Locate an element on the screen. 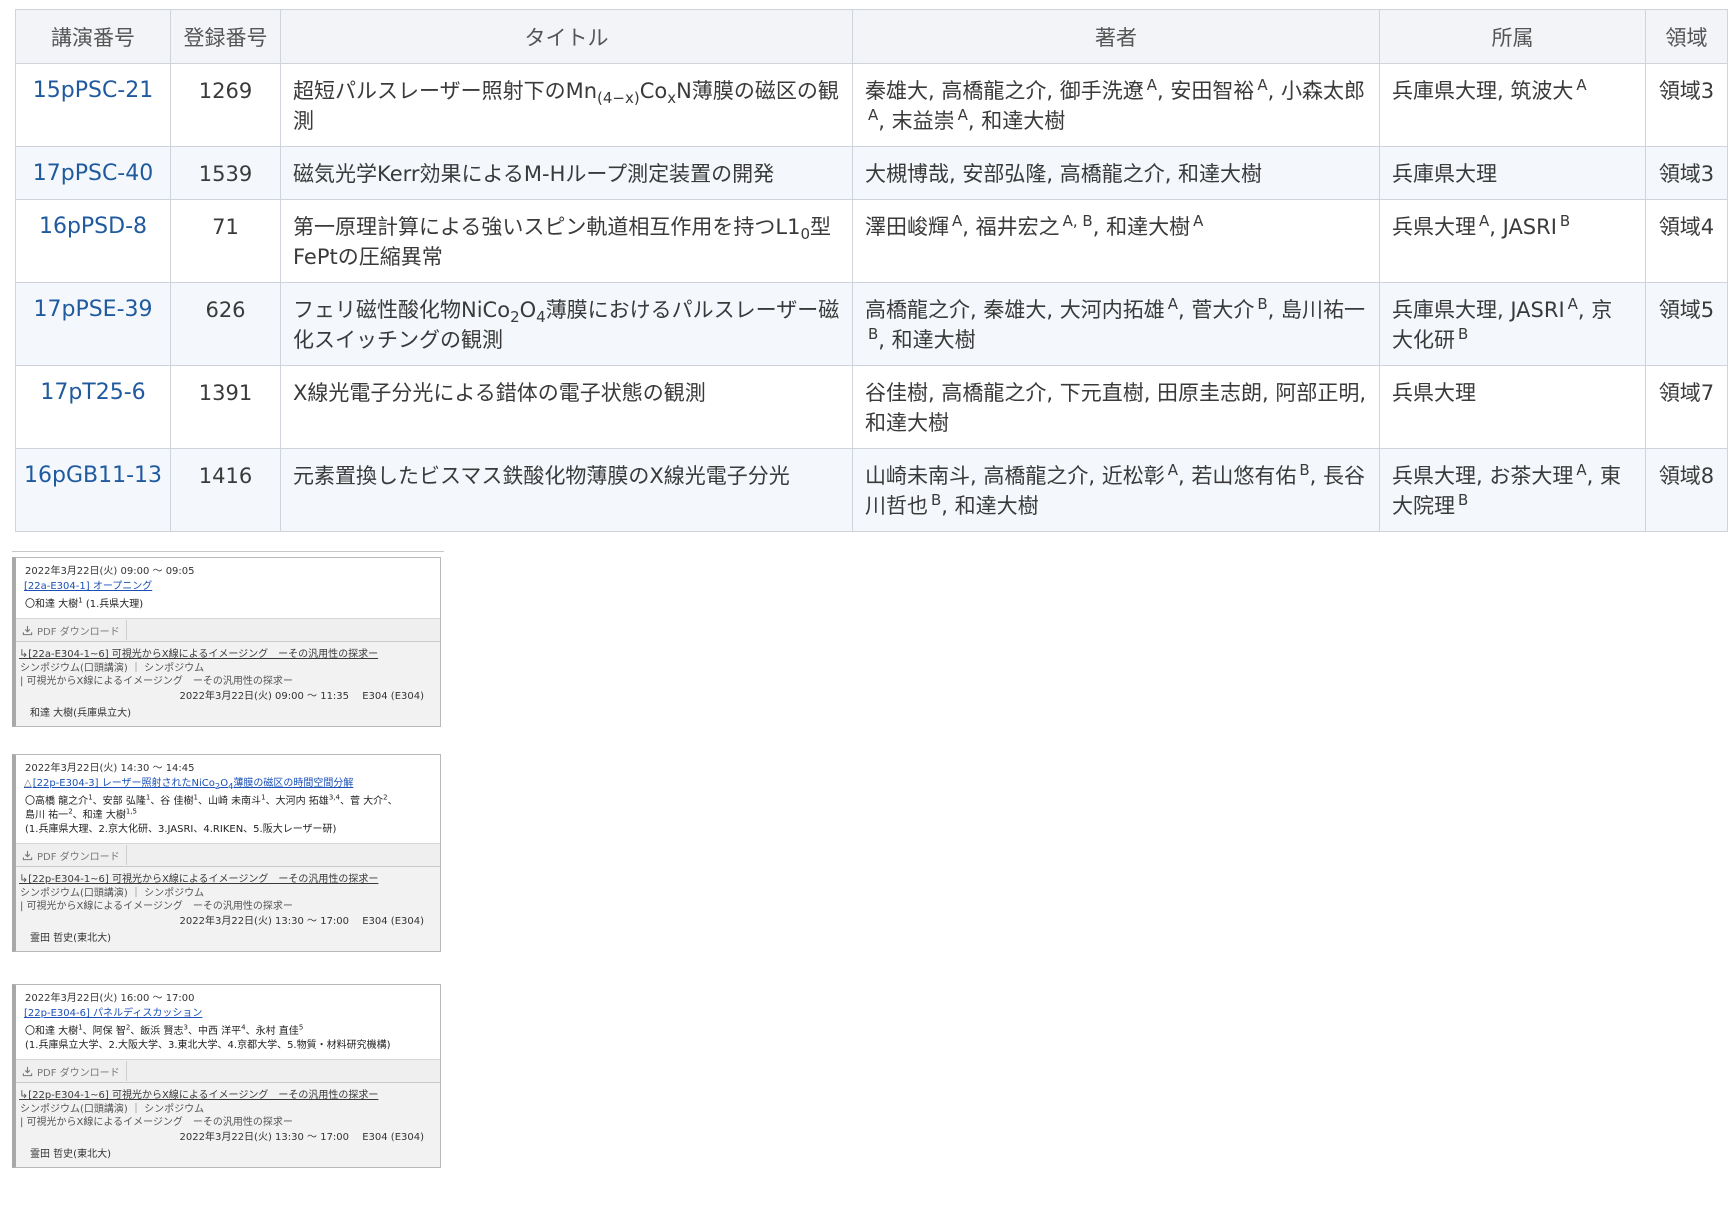  cell-registration-number: 1416 is located at coordinates (225, 490).